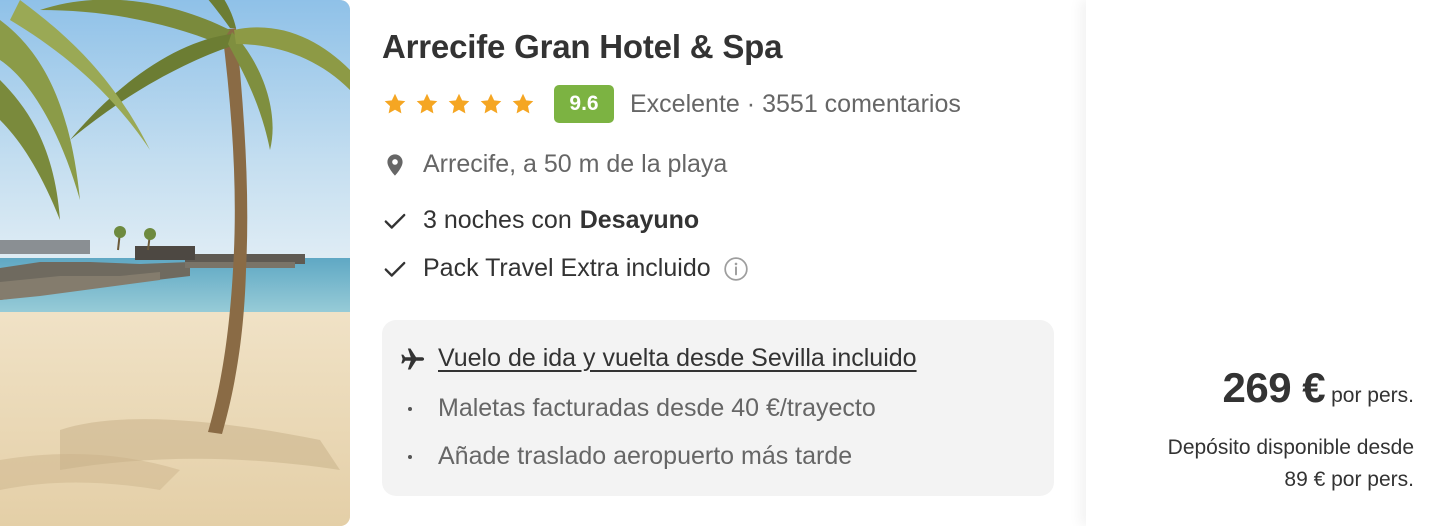  Describe the element at coordinates (584, 104) in the screenshot. I see `score-badge: 9.6` at that location.